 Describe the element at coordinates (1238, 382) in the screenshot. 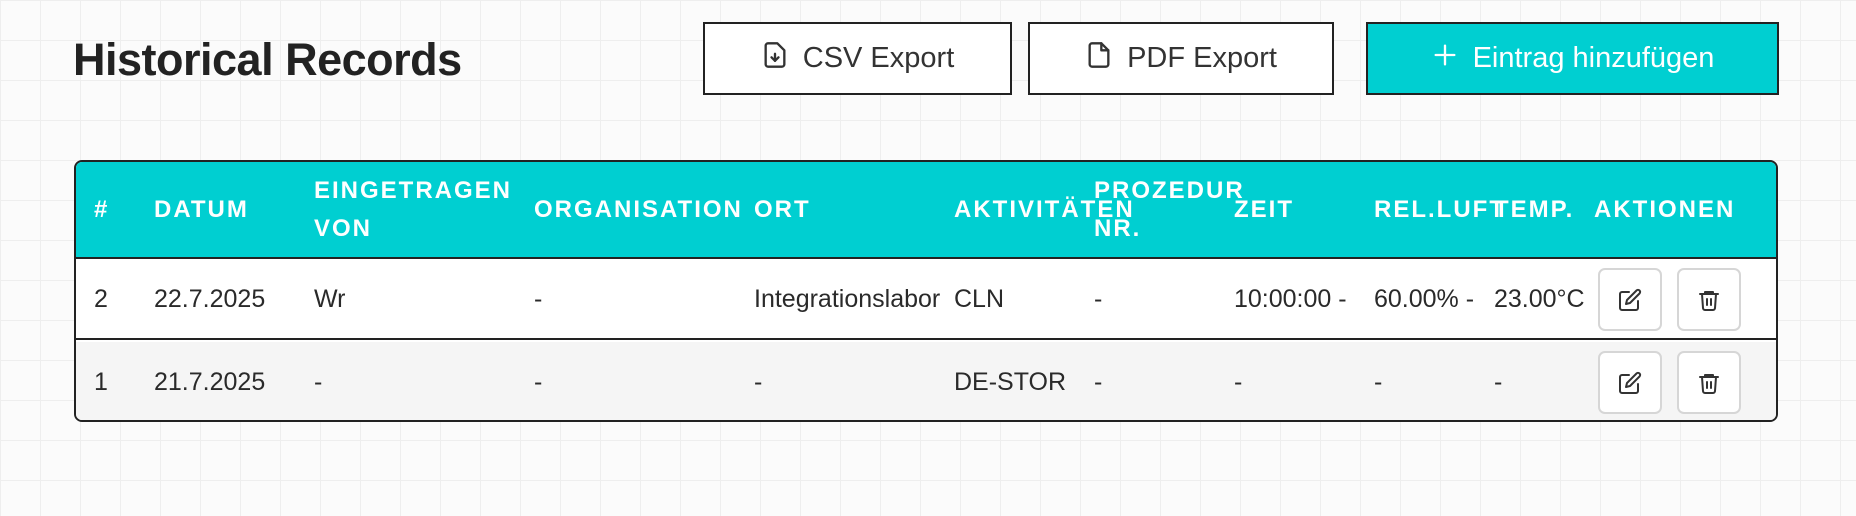

I see `cell-zeit: -` at that location.